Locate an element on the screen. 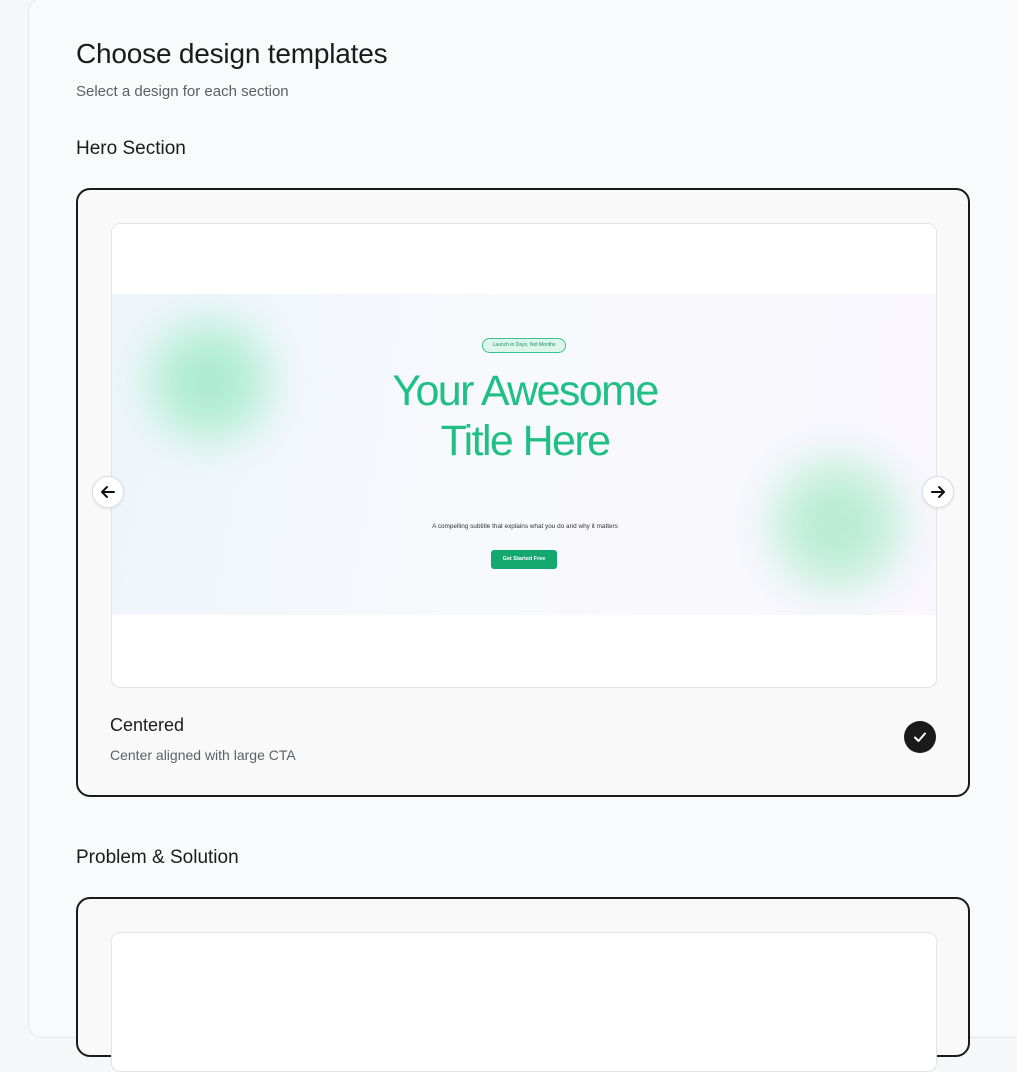 This screenshot has width=1017, height=1072. page-title: Choose design templates is located at coordinates (232, 53).